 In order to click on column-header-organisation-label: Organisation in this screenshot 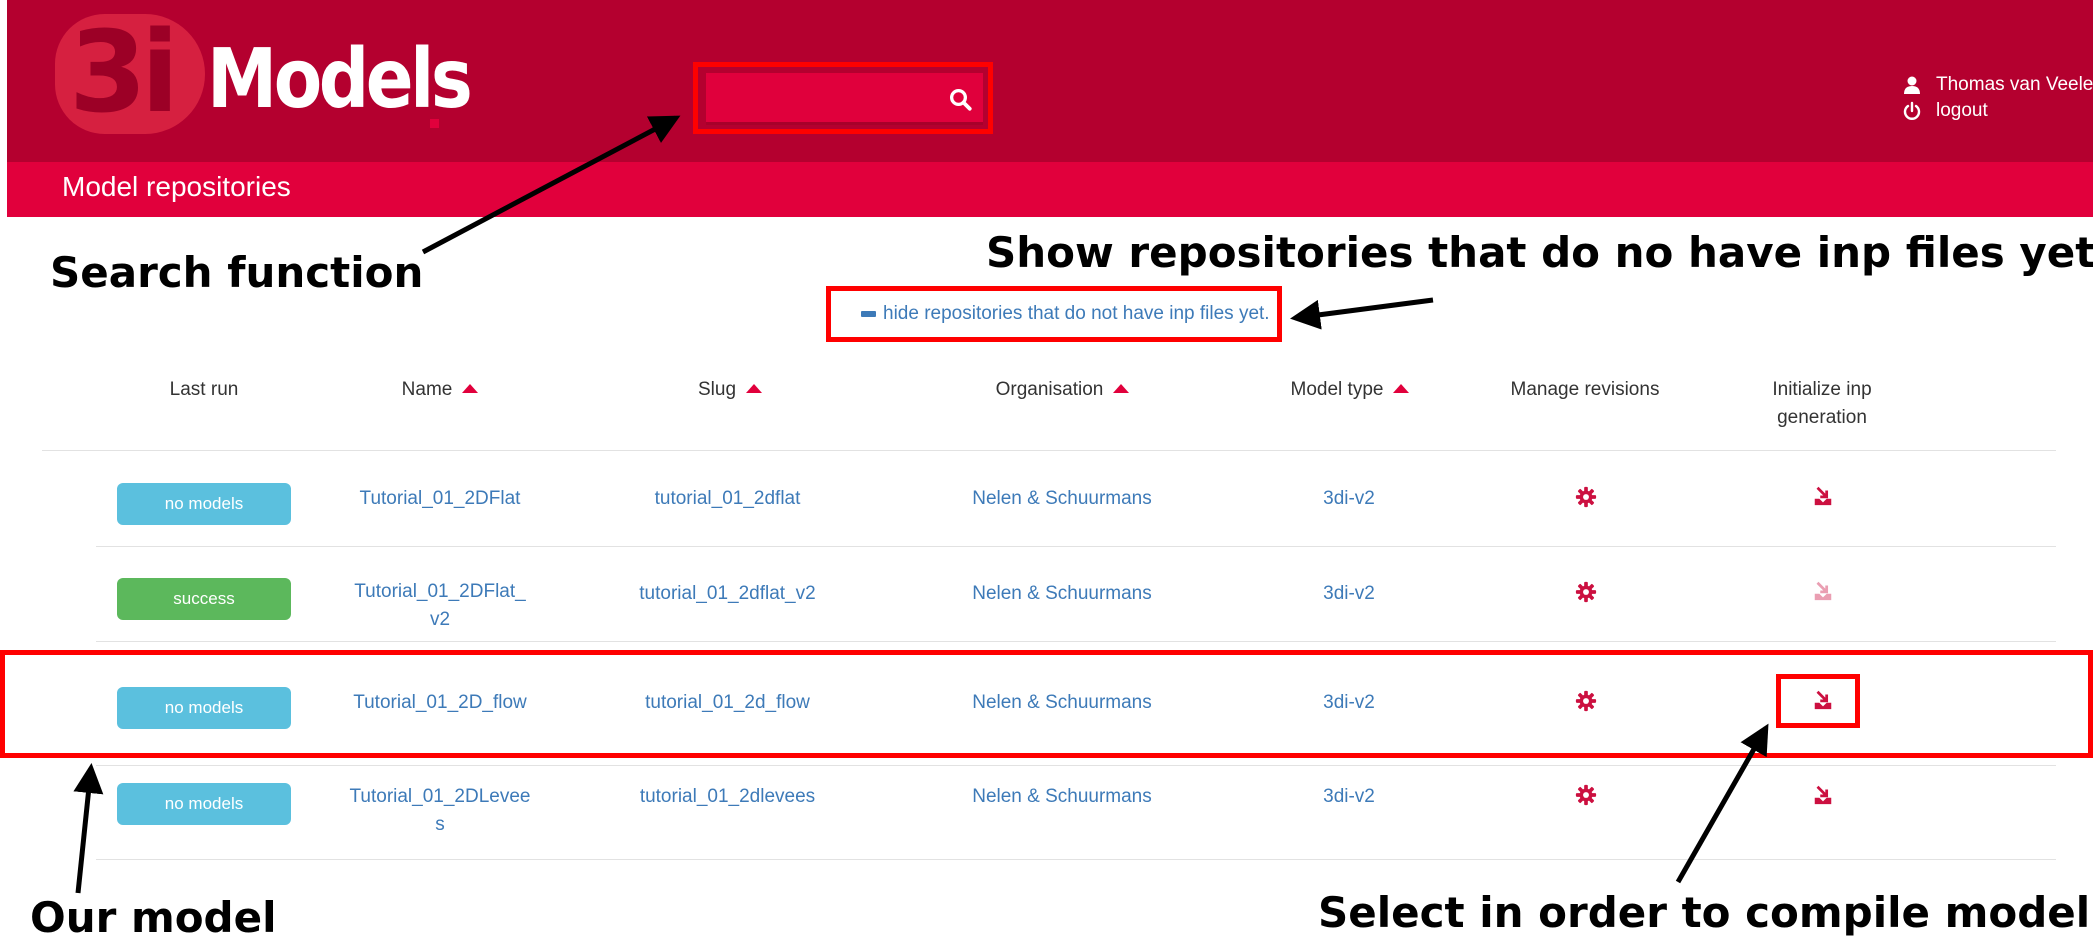, I will do `click(1049, 389)`.